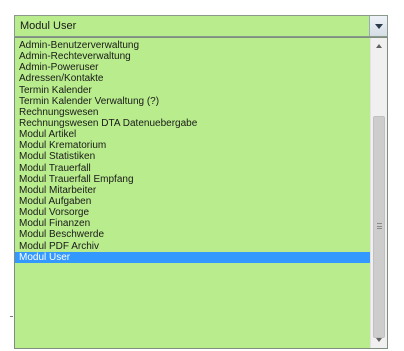 The height and width of the screenshot is (351, 404). I want to click on option-modul-beschwerde: Modul Beschwerde, so click(192, 234).